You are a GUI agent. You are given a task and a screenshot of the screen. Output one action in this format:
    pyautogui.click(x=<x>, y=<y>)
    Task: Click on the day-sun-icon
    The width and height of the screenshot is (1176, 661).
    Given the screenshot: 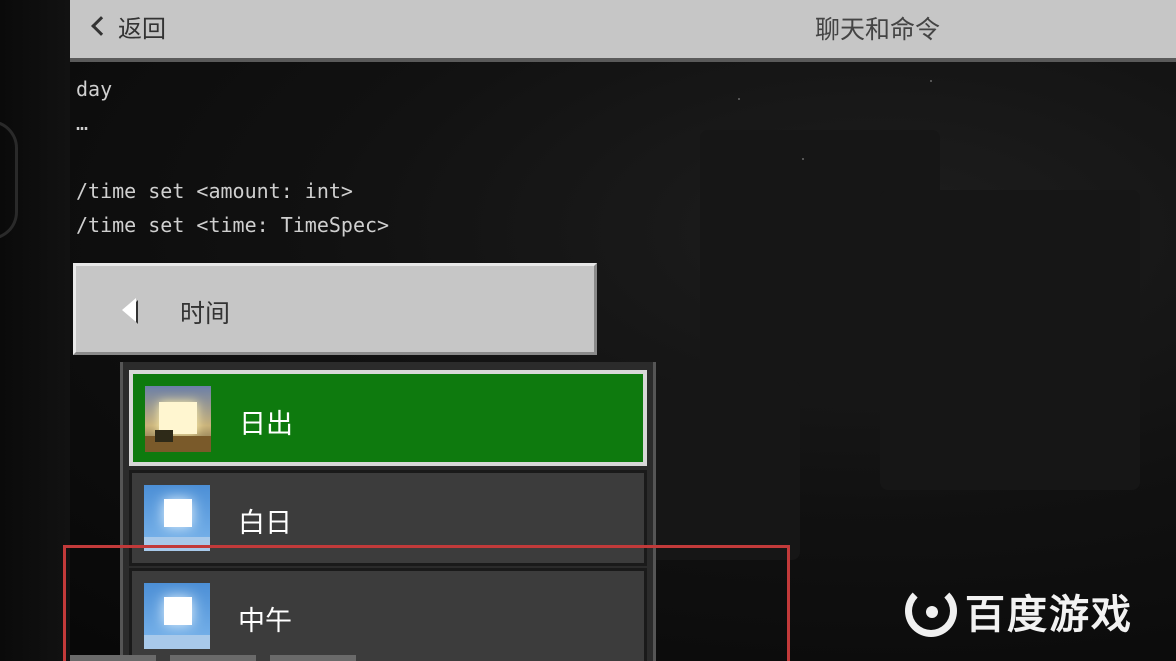 What is the action you would take?
    pyautogui.click(x=177, y=518)
    